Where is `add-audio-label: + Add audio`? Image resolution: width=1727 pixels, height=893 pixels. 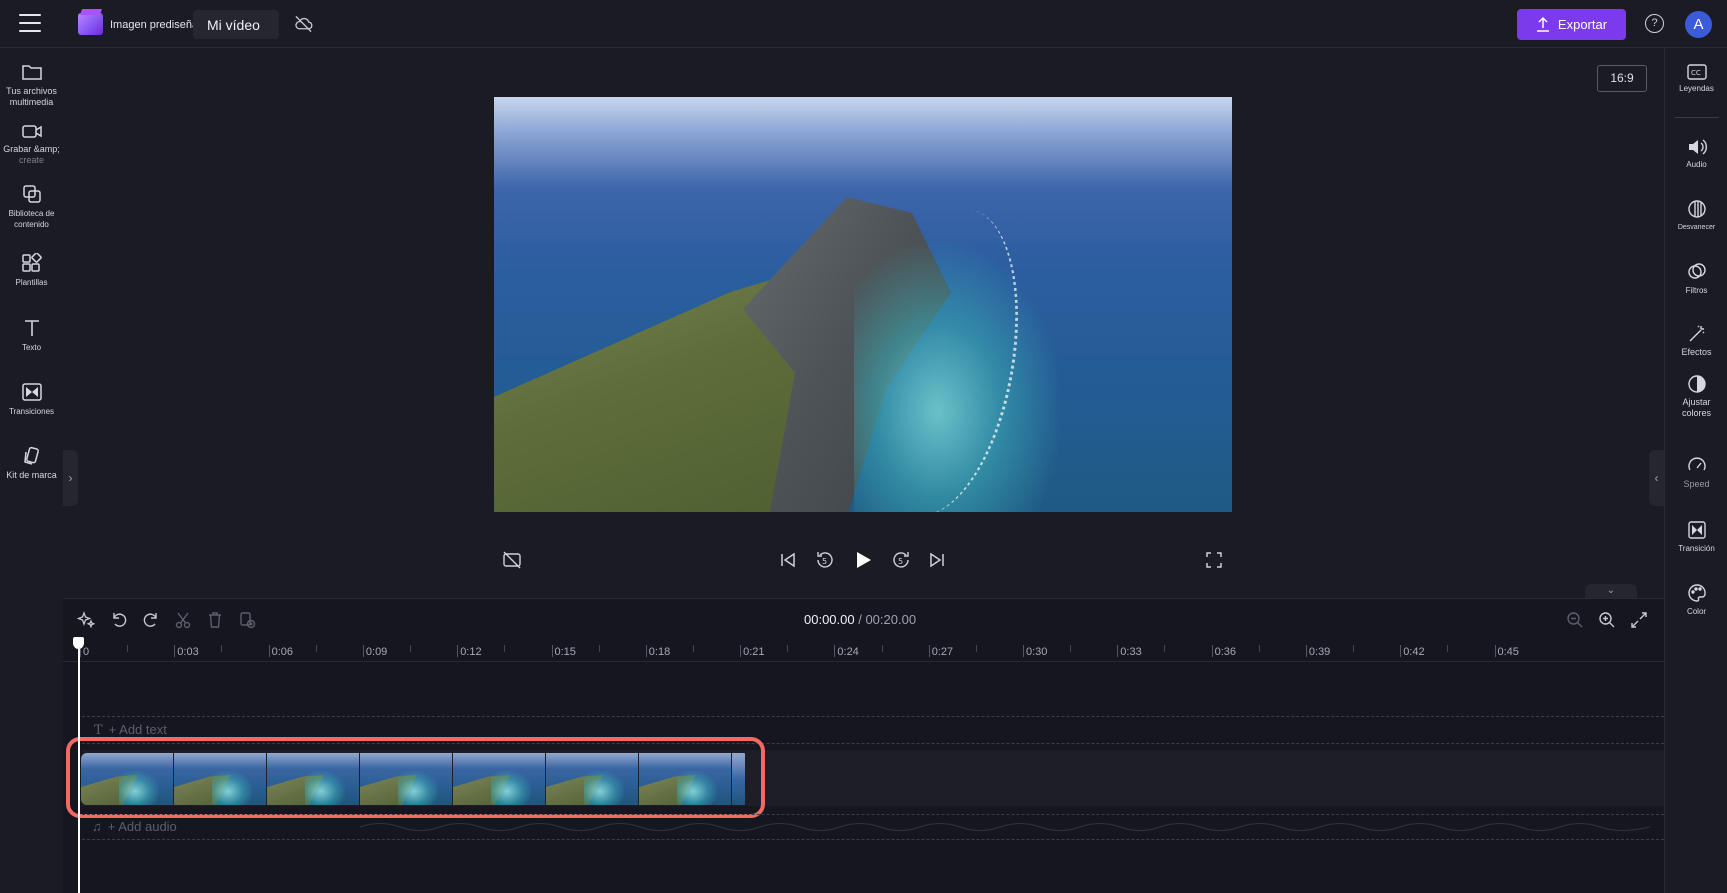
add-audio-label: + Add audio is located at coordinates (142, 826).